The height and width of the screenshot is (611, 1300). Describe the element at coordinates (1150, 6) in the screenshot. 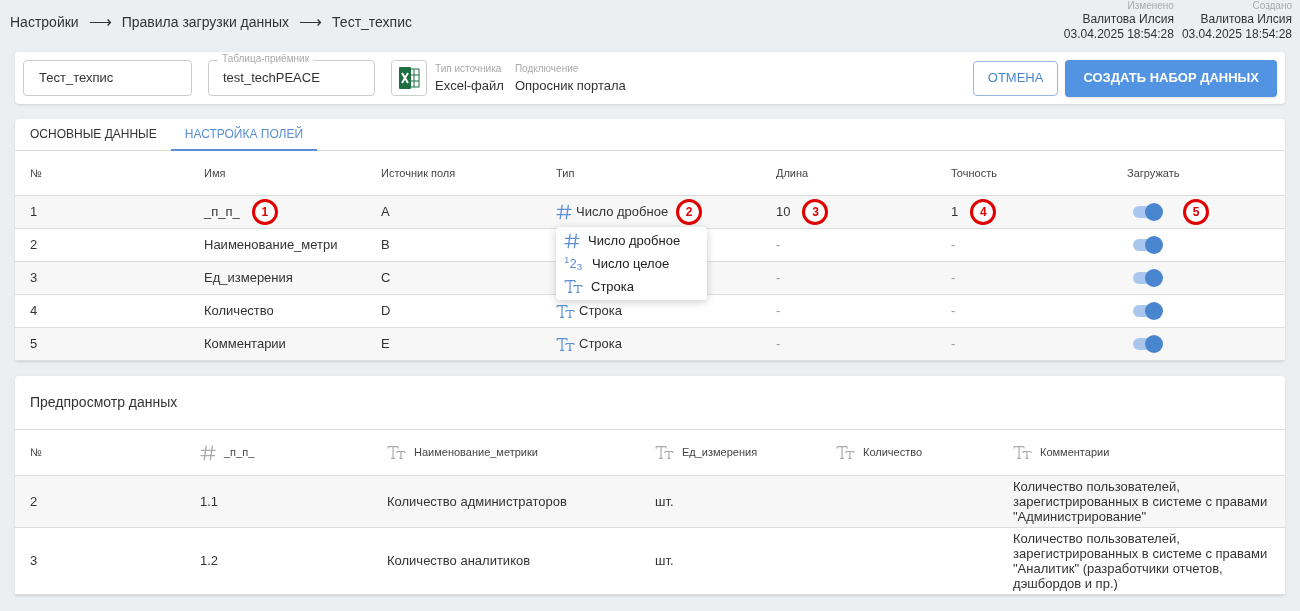

I see `meta-label: Изменено` at that location.